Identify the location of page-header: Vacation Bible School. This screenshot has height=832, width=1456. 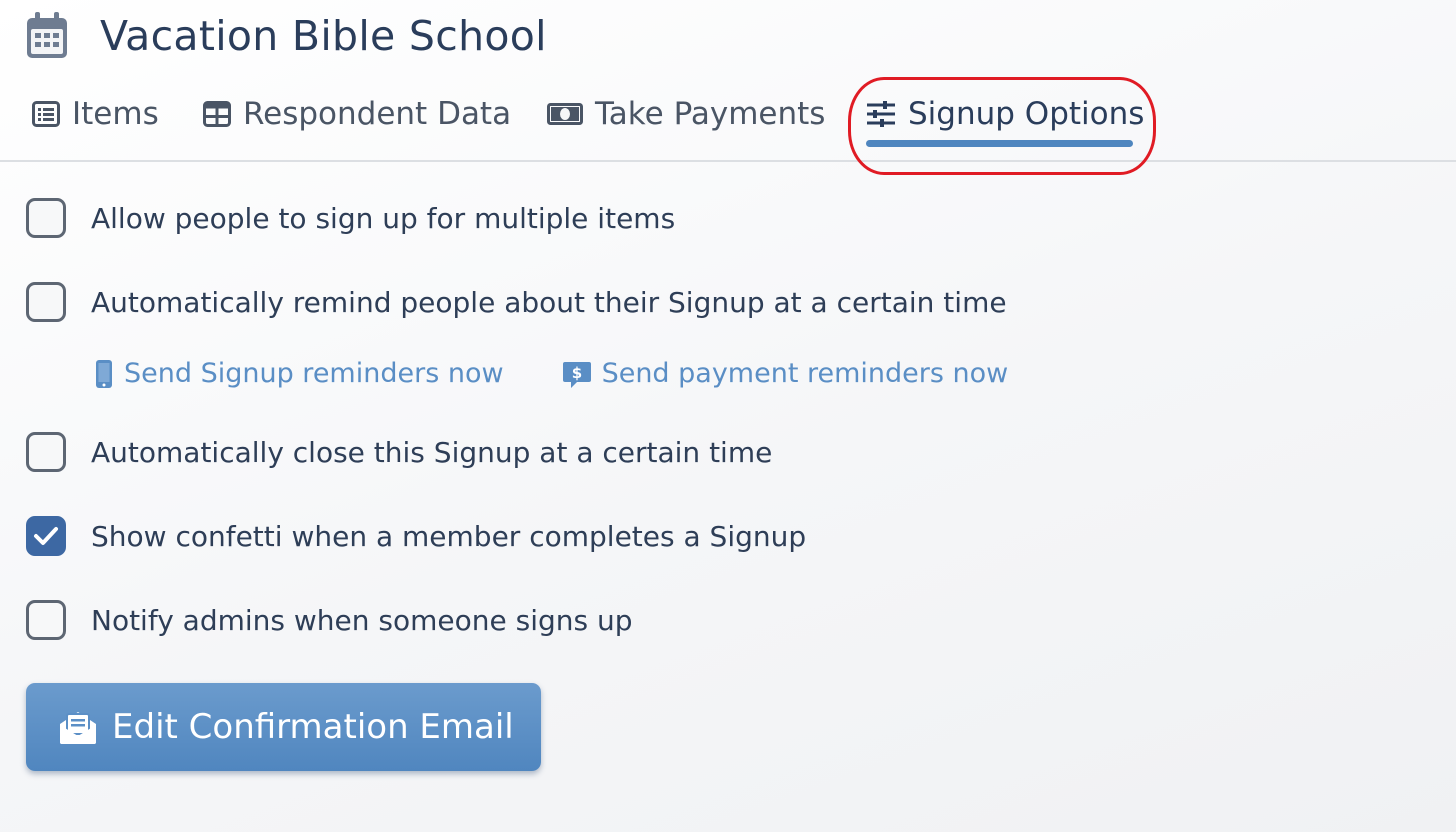
(286, 36).